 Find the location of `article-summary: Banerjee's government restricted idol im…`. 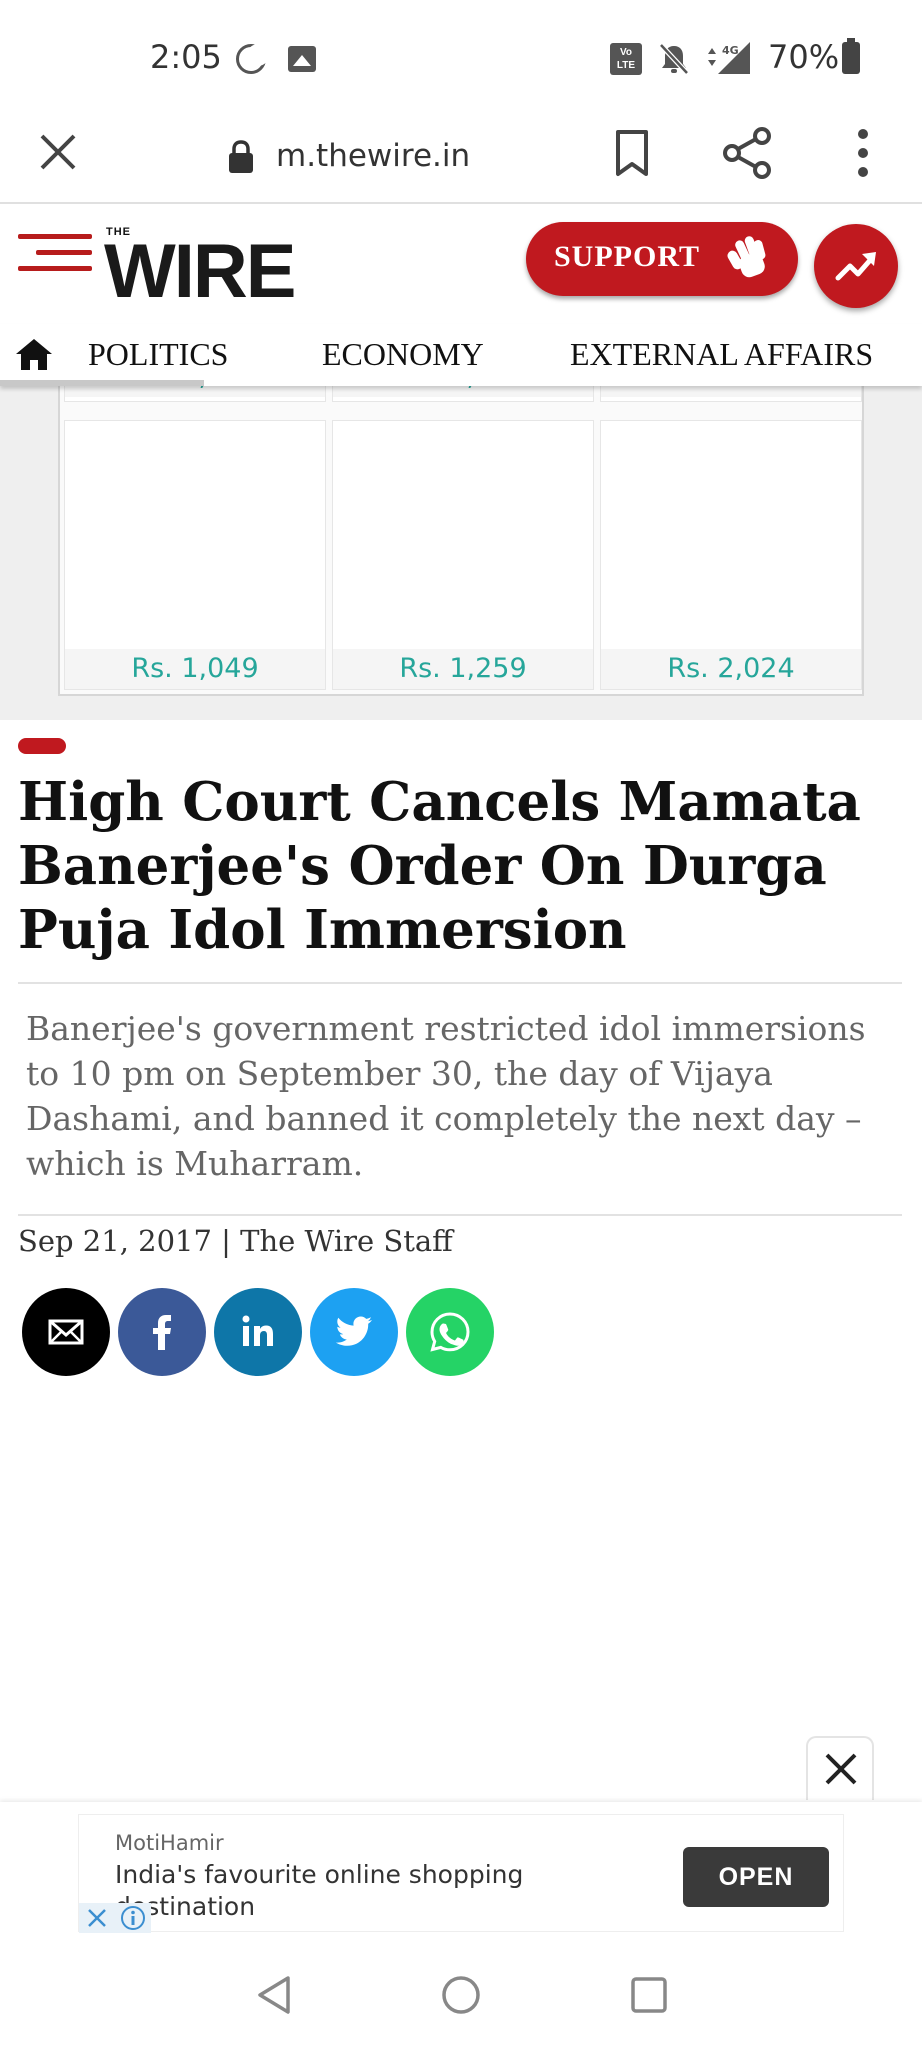

article-summary: Banerjee's government restricted idol im… is located at coordinates (446, 1096).